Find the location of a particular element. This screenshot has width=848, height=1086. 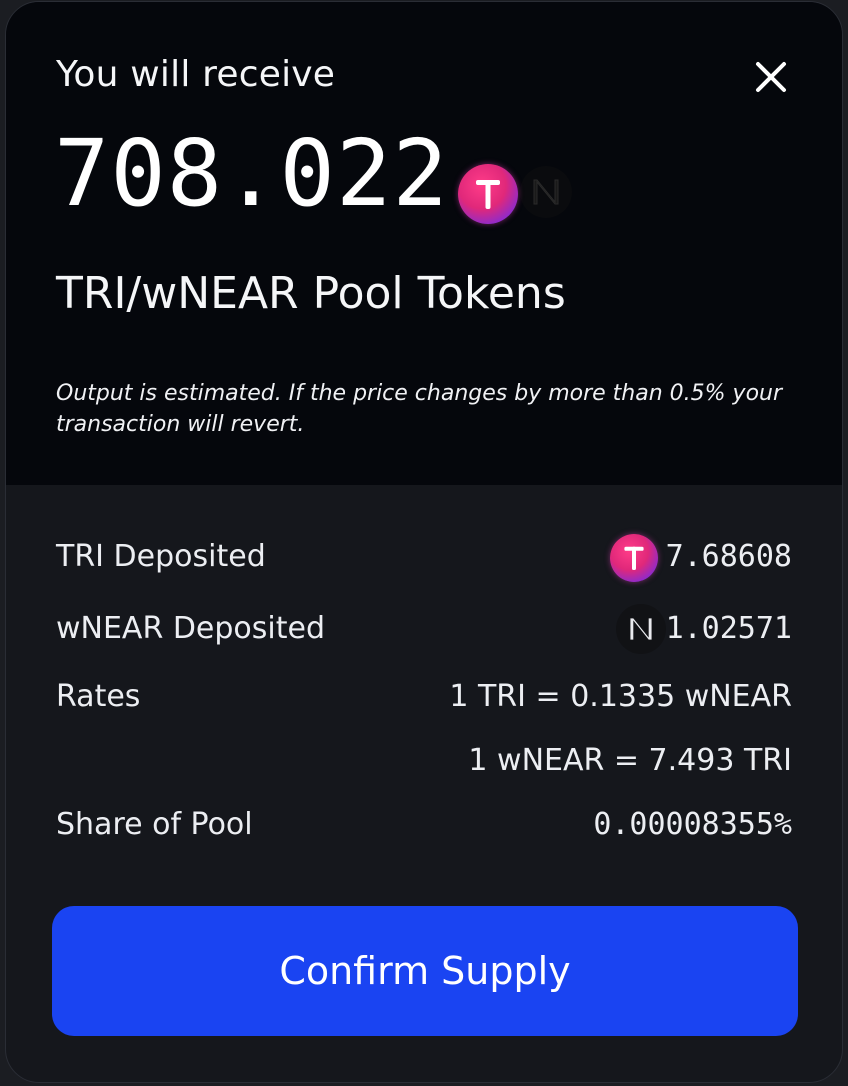

wnear-deposited-value: 1.02571 is located at coordinates (728, 628).